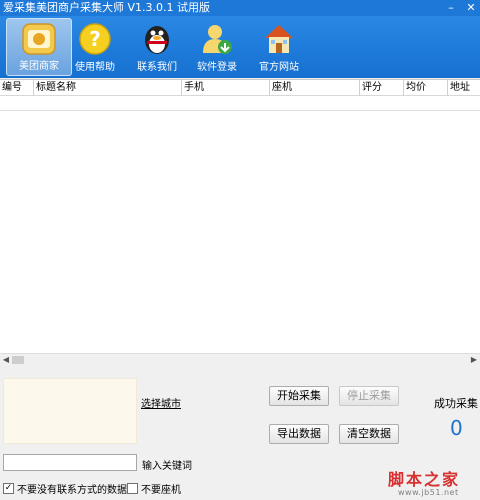  I want to click on select-city-link: 选择城市, so click(161, 402).